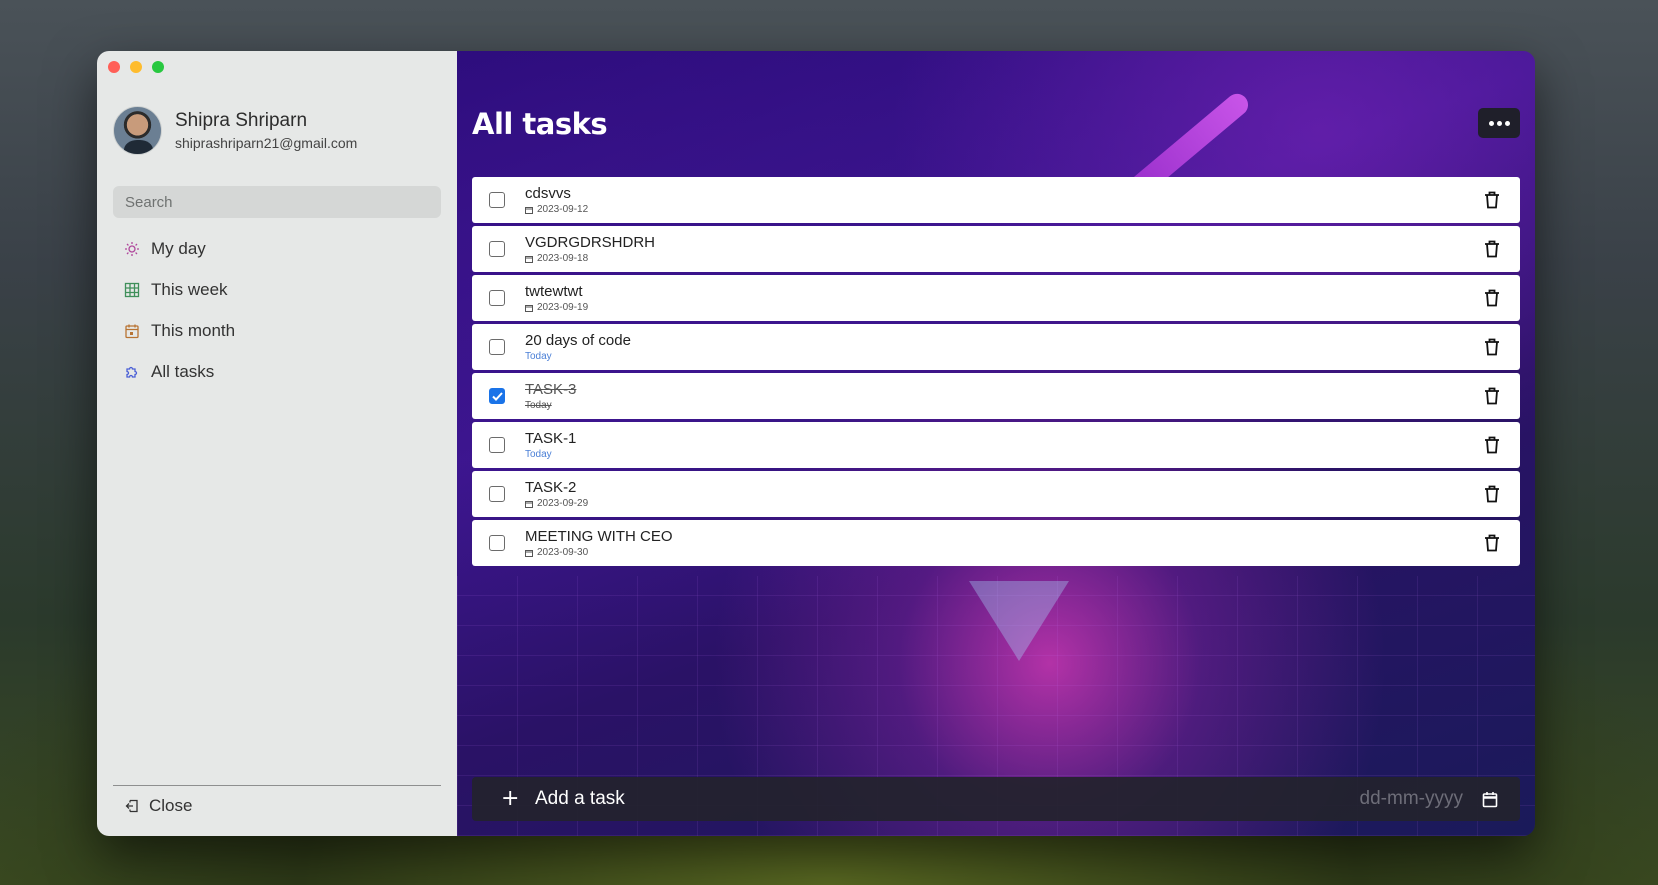  I want to click on close-button: Close, so click(277, 806).